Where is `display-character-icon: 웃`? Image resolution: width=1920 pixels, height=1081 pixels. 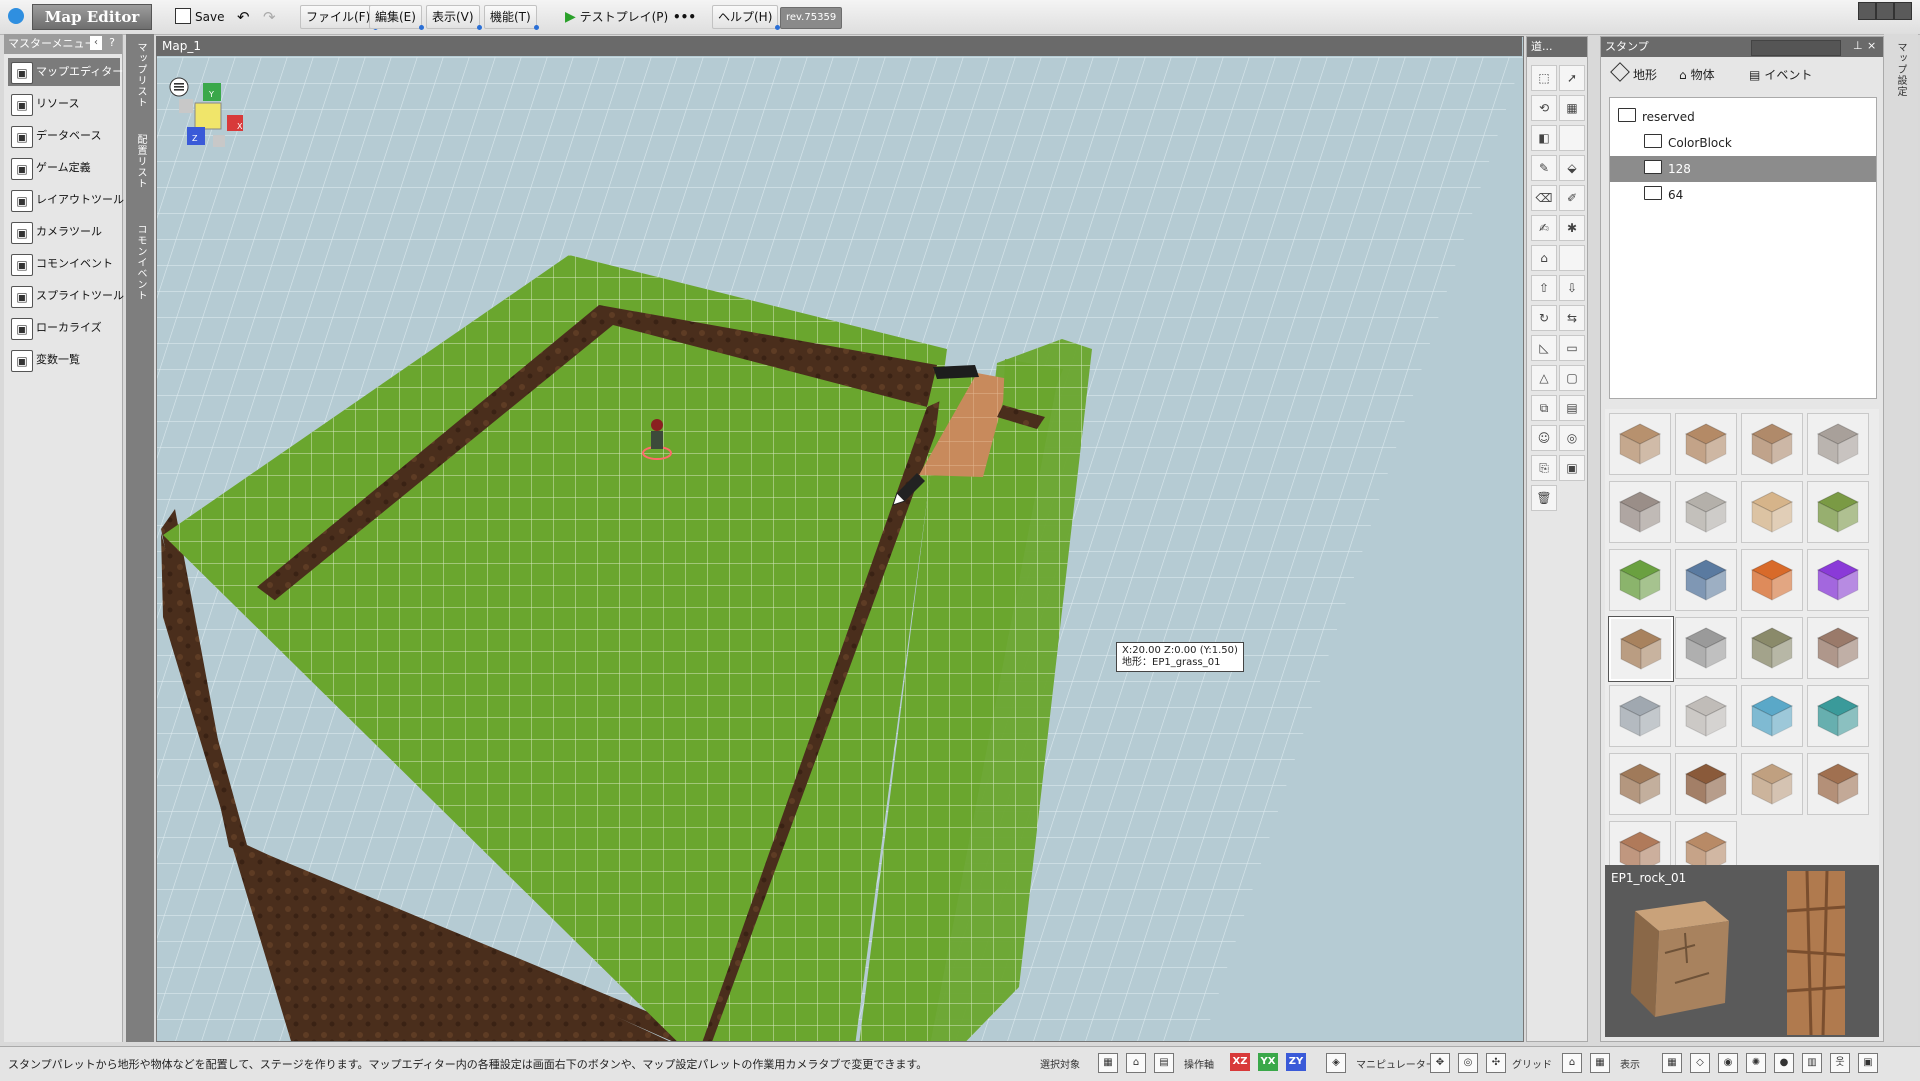 display-character-icon: 웃 is located at coordinates (1840, 1063).